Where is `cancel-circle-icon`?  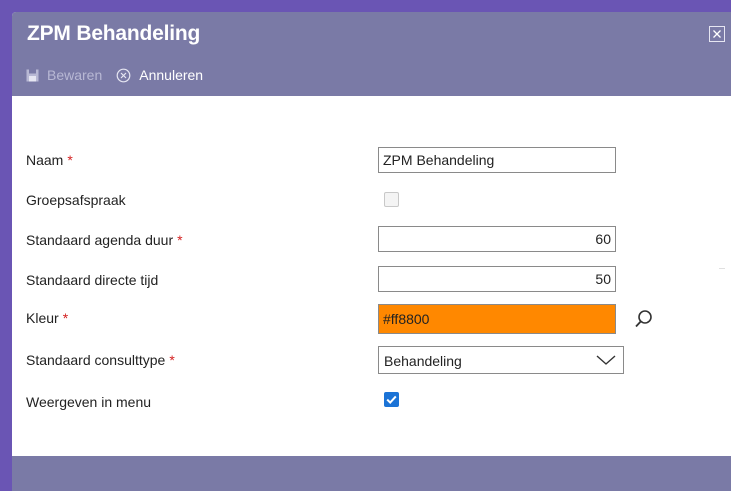
cancel-circle-icon is located at coordinates (123, 75).